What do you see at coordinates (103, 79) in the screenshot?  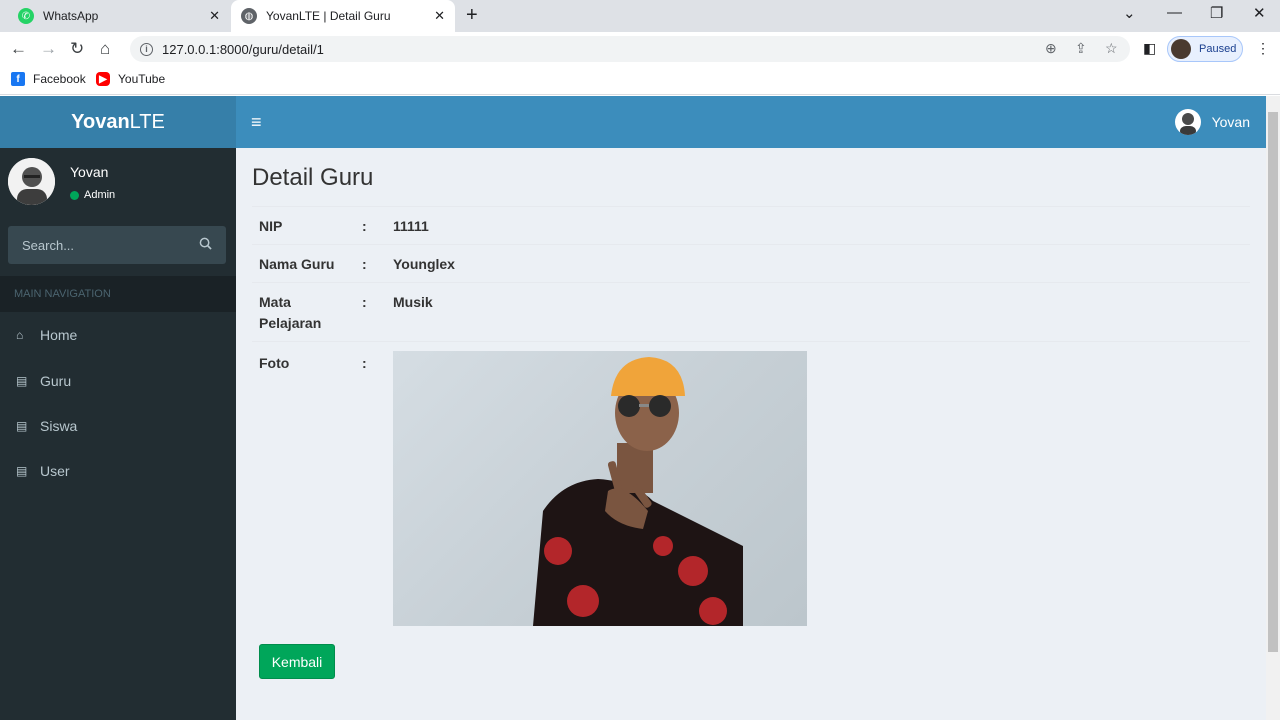 I see `youtube-icon: ▶` at bounding box center [103, 79].